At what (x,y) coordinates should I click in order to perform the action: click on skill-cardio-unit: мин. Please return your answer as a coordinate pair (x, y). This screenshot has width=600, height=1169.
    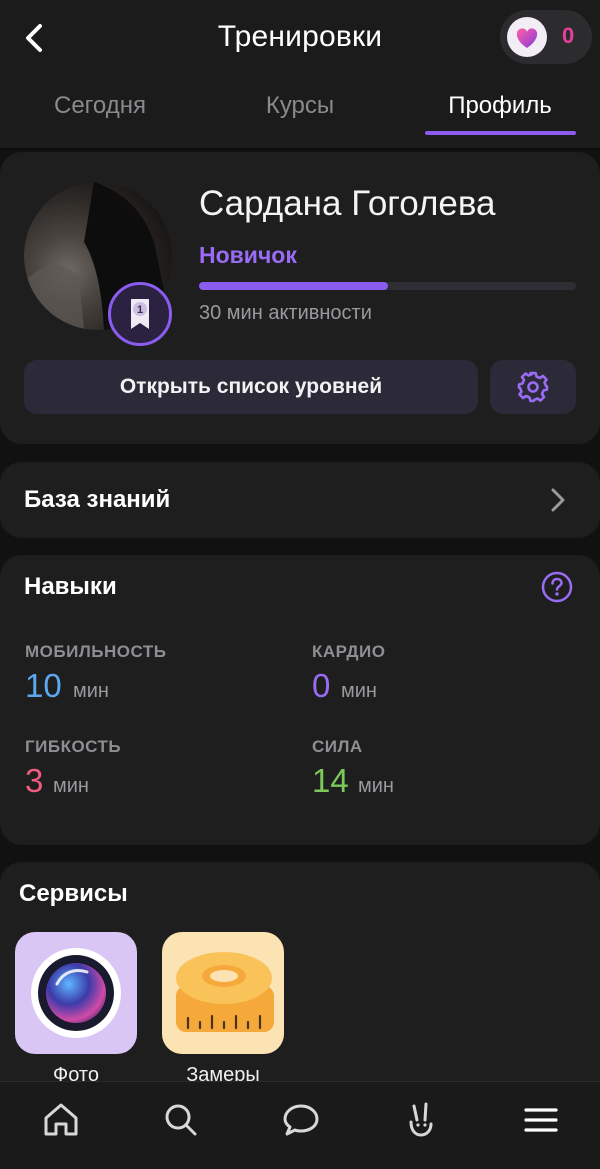
    Looking at the image, I should click on (359, 691).